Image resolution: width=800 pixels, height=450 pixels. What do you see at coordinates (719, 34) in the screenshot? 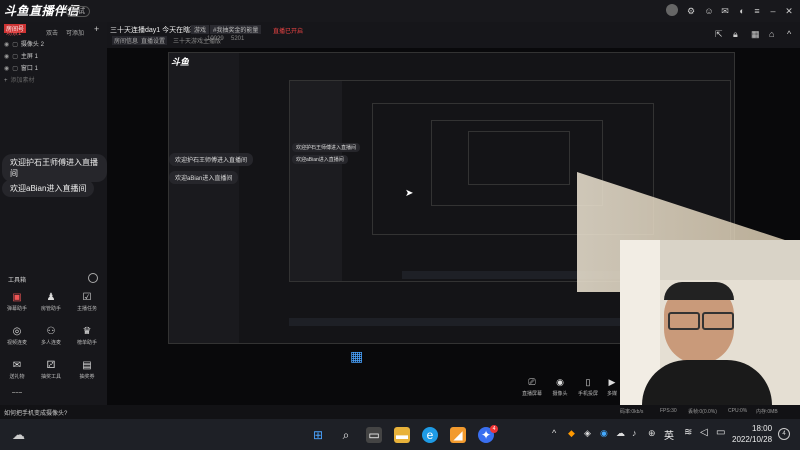
I see `share-icon: ⇱` at bounding box center [719, 34].